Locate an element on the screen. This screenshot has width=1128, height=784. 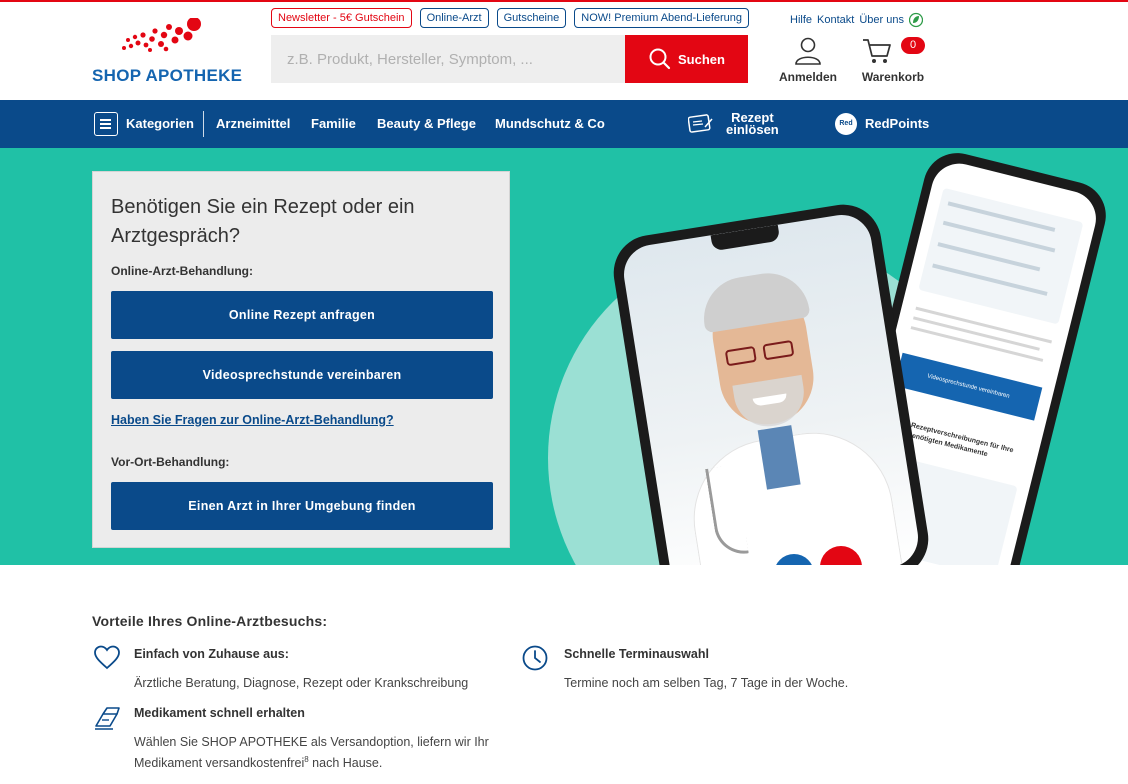
nav-categories: Kategorien is located at coordinates (144, 124).